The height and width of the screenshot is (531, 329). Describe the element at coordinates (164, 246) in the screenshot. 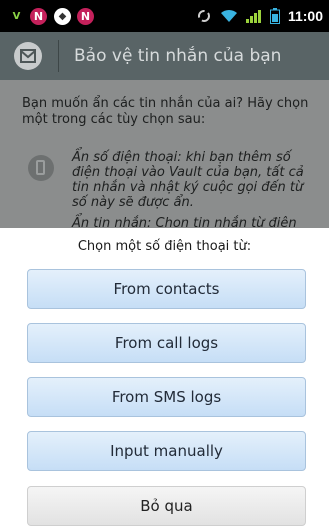

I see `dialog-title: Chọn một số điện thoại từ:` at that location.